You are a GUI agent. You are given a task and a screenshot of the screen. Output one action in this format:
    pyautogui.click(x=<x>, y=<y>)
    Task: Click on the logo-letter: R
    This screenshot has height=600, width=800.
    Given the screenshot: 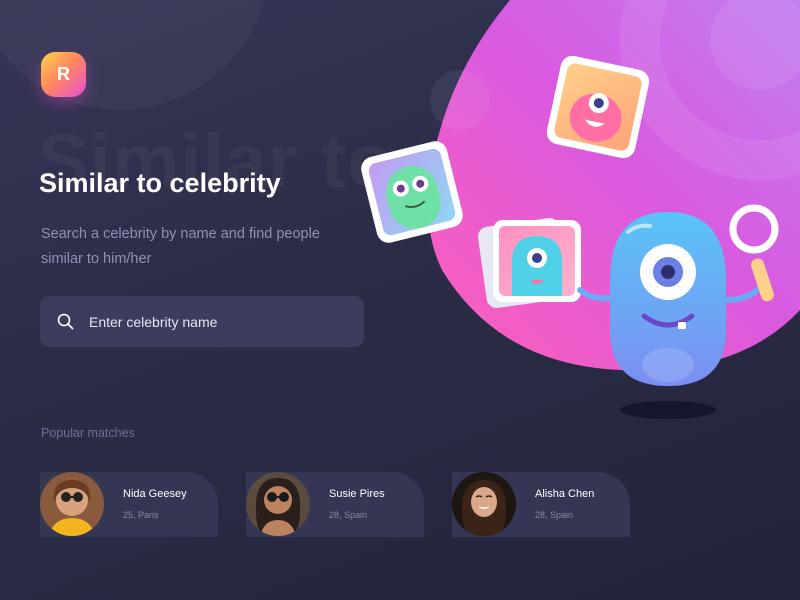 What is the action you would take?
    pyautogui.click(x=63, y=74)
    